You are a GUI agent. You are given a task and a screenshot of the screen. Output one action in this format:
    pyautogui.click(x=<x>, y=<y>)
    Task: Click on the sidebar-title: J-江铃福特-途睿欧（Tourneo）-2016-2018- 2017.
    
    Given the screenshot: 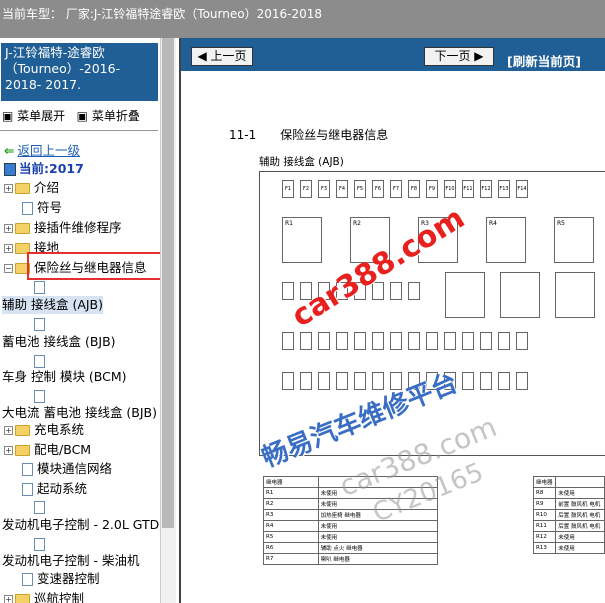 What is the action you would take?
    pyautogui.click(x=79, y=72)
    